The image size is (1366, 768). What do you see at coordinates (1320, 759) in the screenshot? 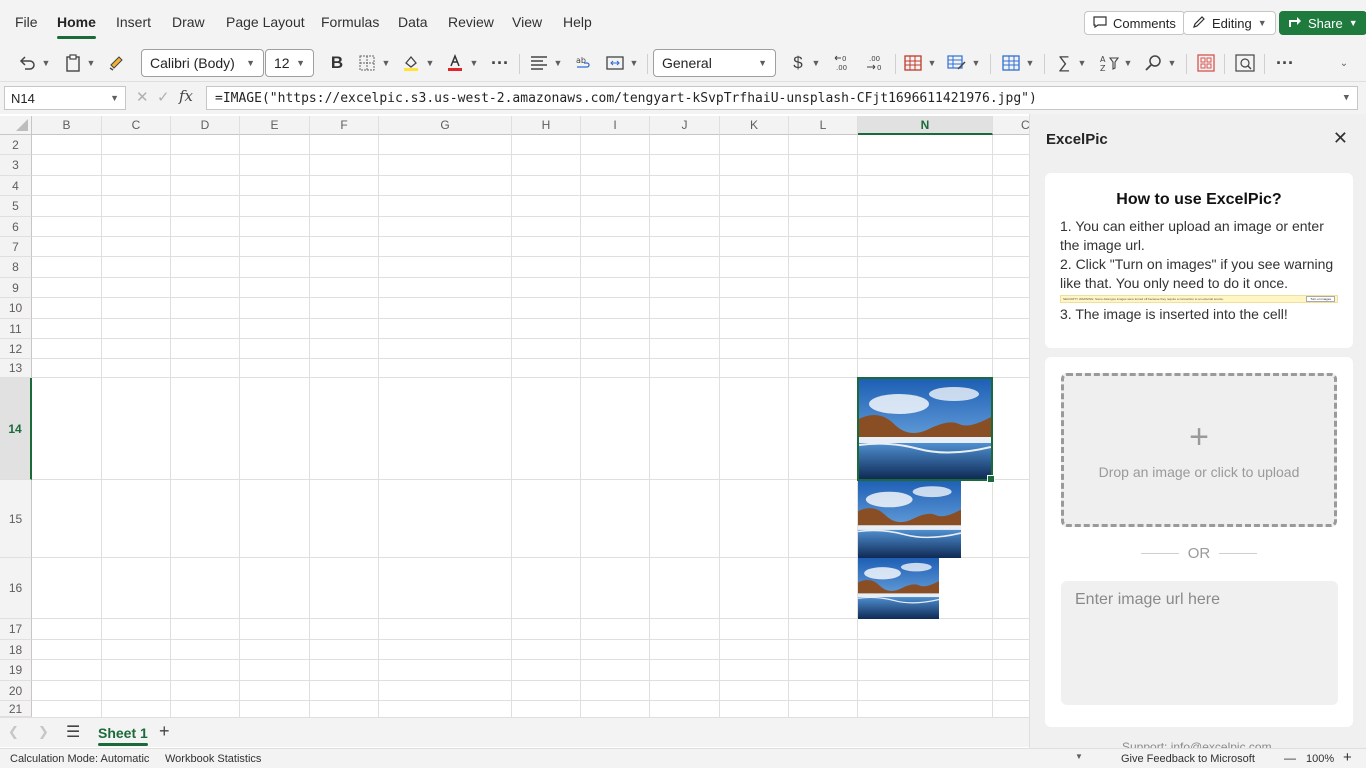
I see `zoom-level: 100%` at bounding box center [1320, 759].